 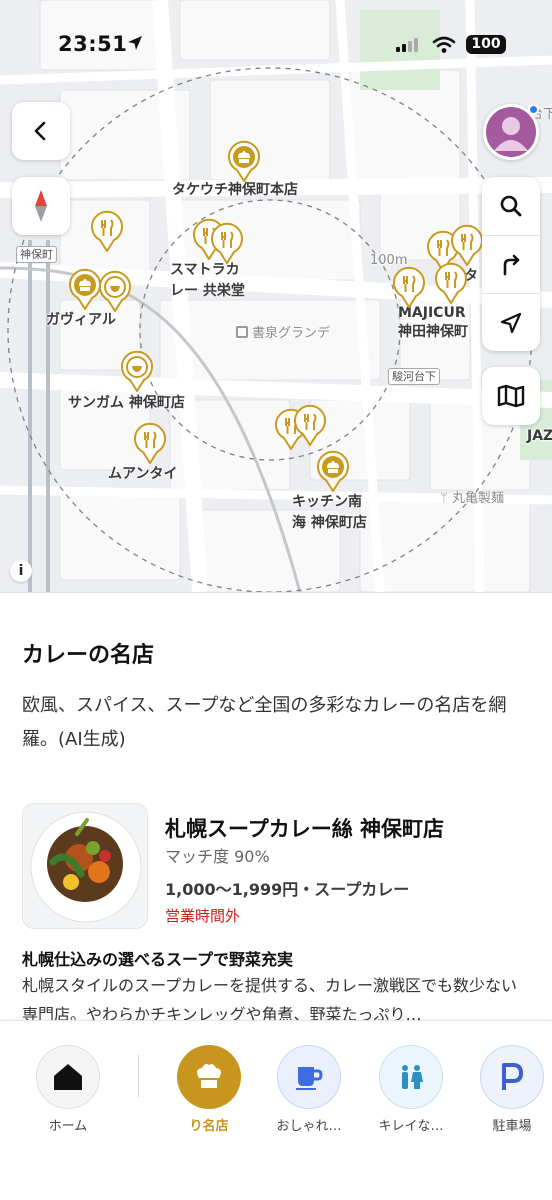 I want to click on compass-button, so click(x=41, y=206).